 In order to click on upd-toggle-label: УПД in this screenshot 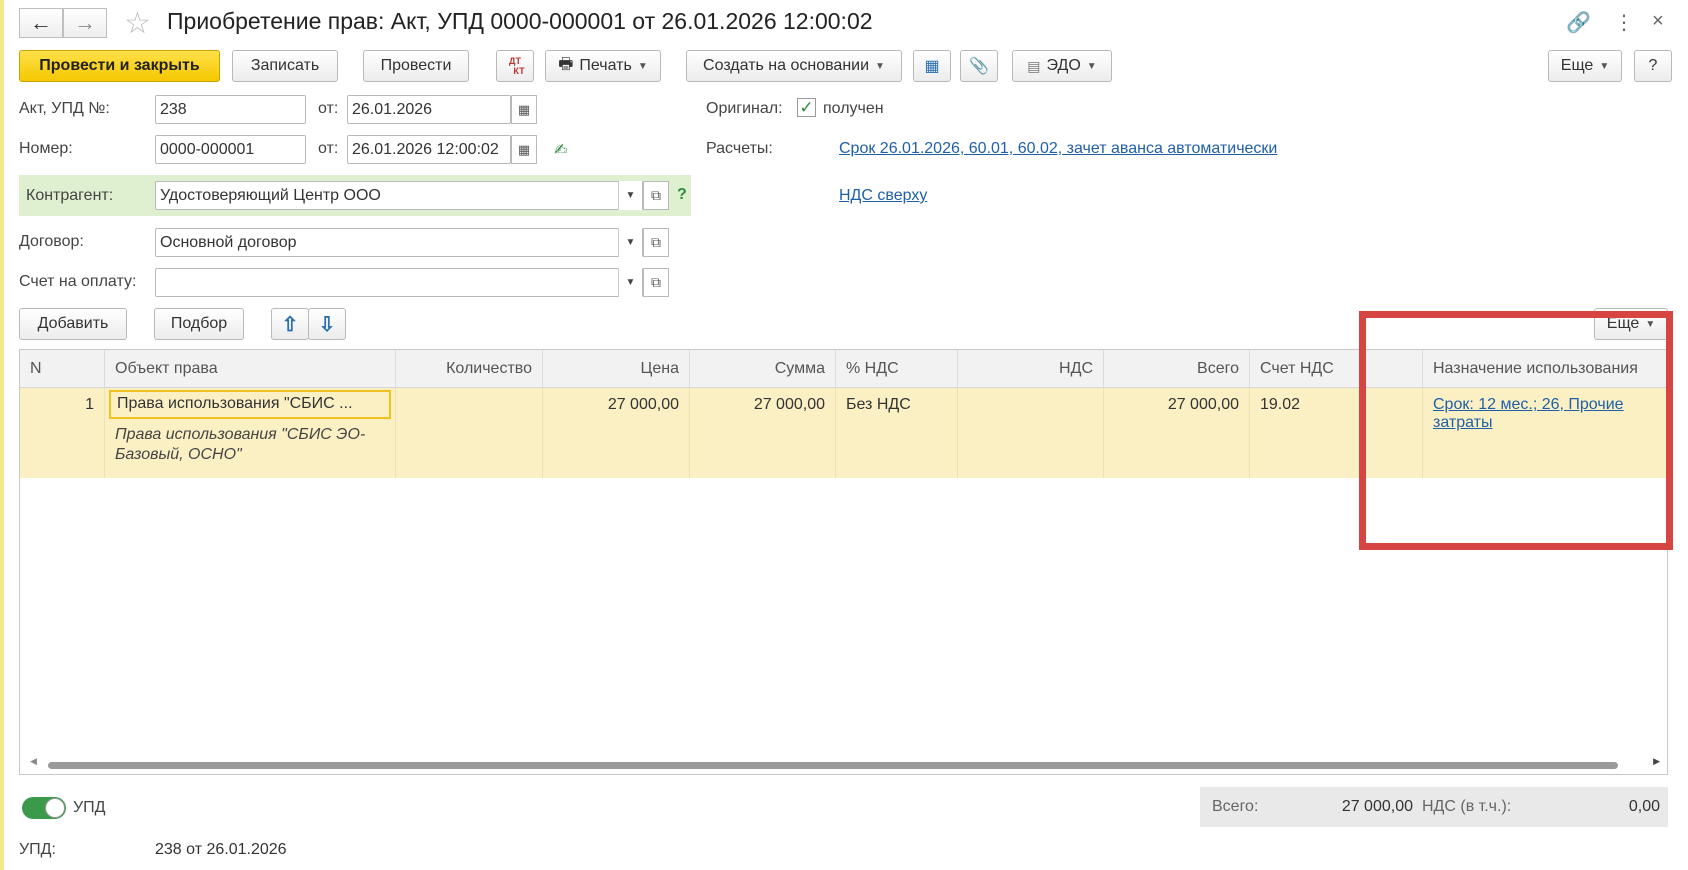, I will do `click(89, 807)`.